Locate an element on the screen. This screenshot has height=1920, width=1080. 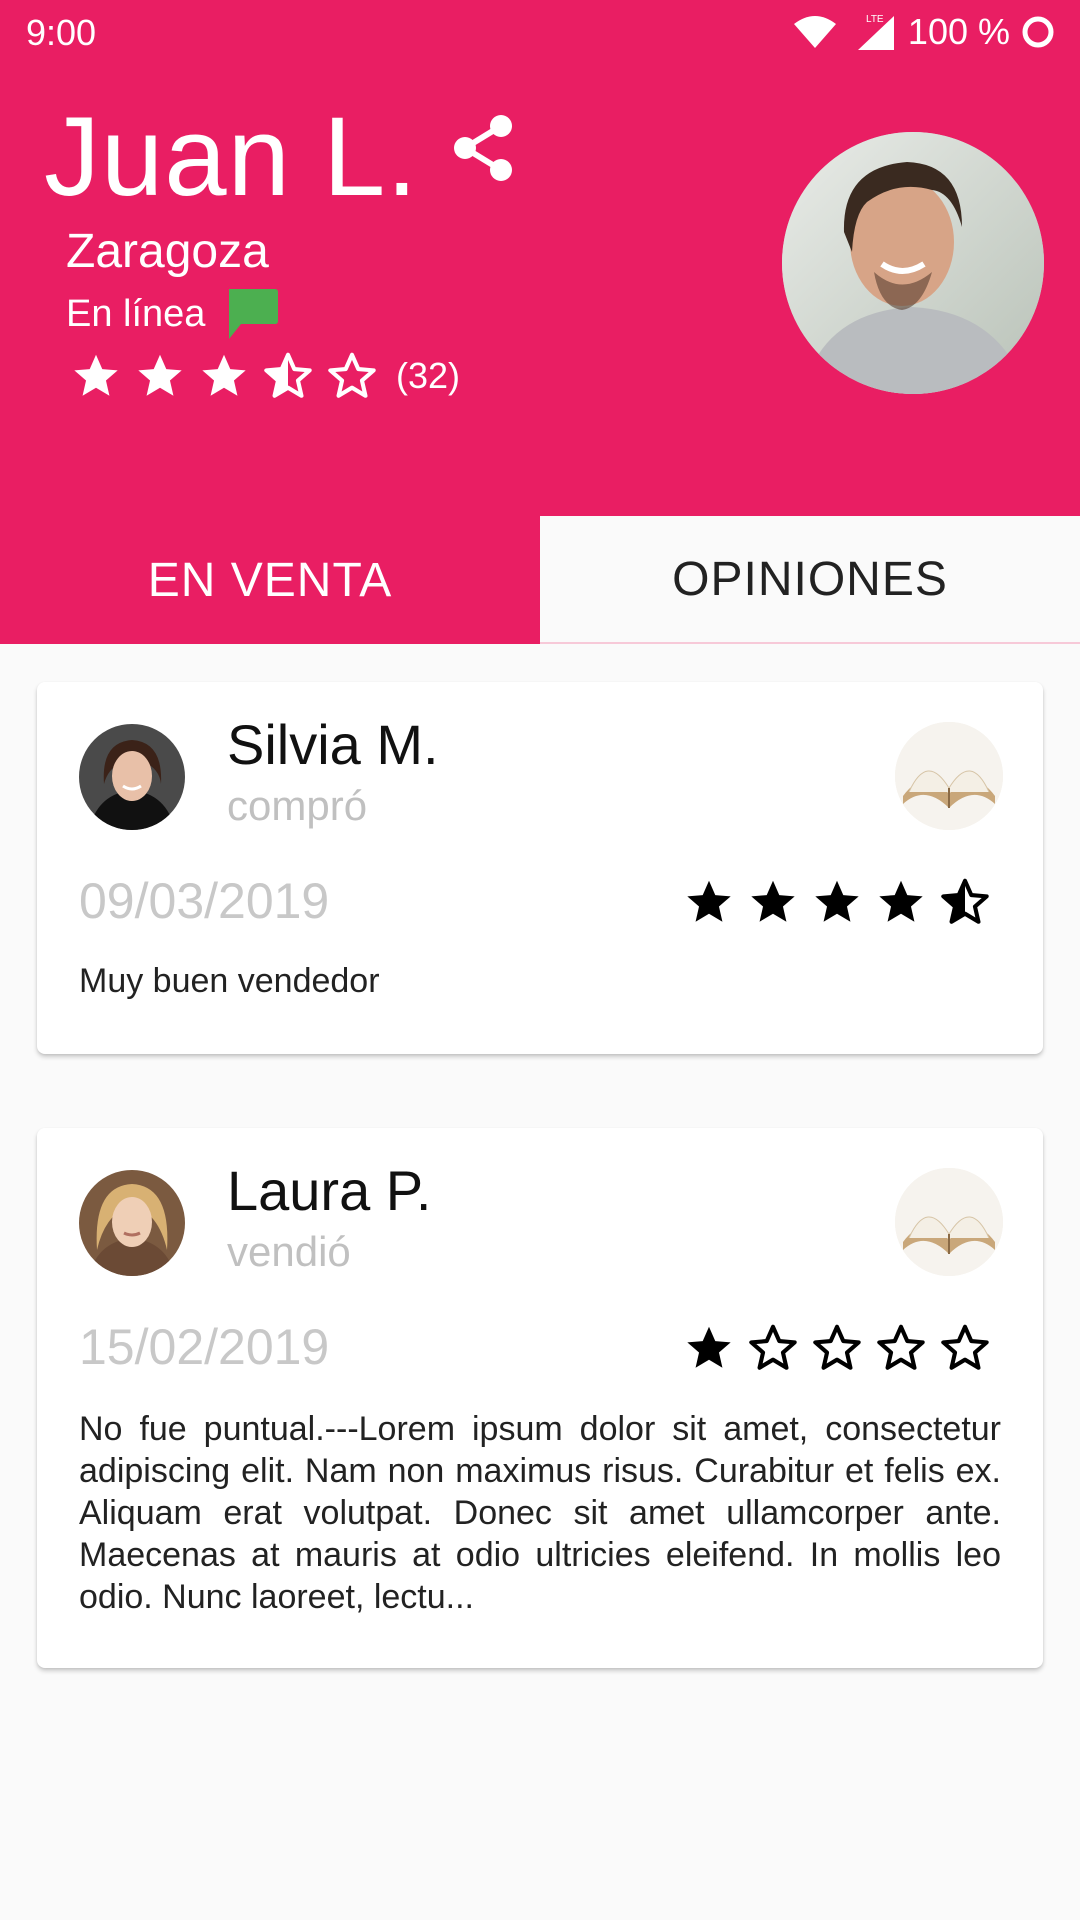
reviewer-action: compró is located at coordinates (297, 805).